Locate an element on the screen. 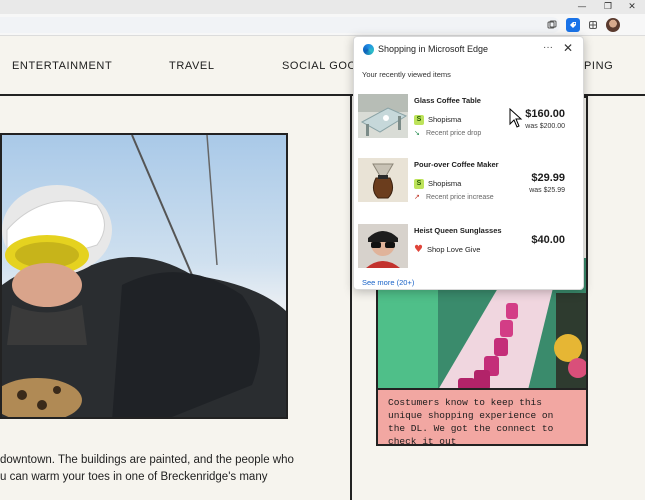 This screenshot has width=645, height=500. column-divider is located at coordinates (351, 298).